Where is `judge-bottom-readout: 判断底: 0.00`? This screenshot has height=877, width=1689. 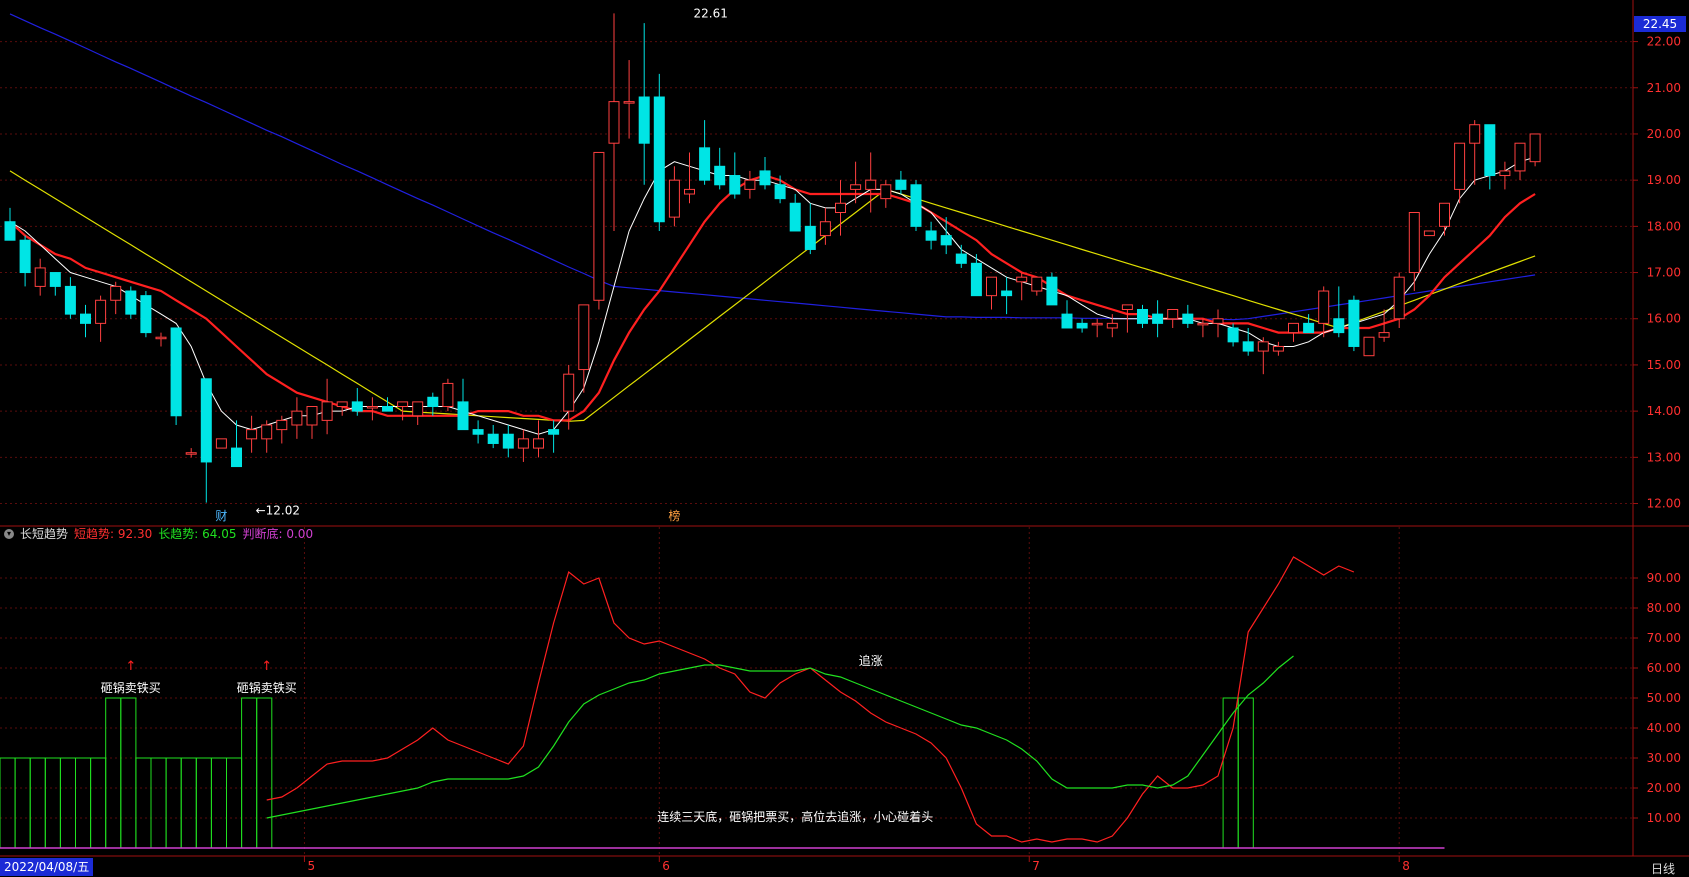
judge-bottom-readout: 判断底: 0.00 is located at coordinates (277, 533).